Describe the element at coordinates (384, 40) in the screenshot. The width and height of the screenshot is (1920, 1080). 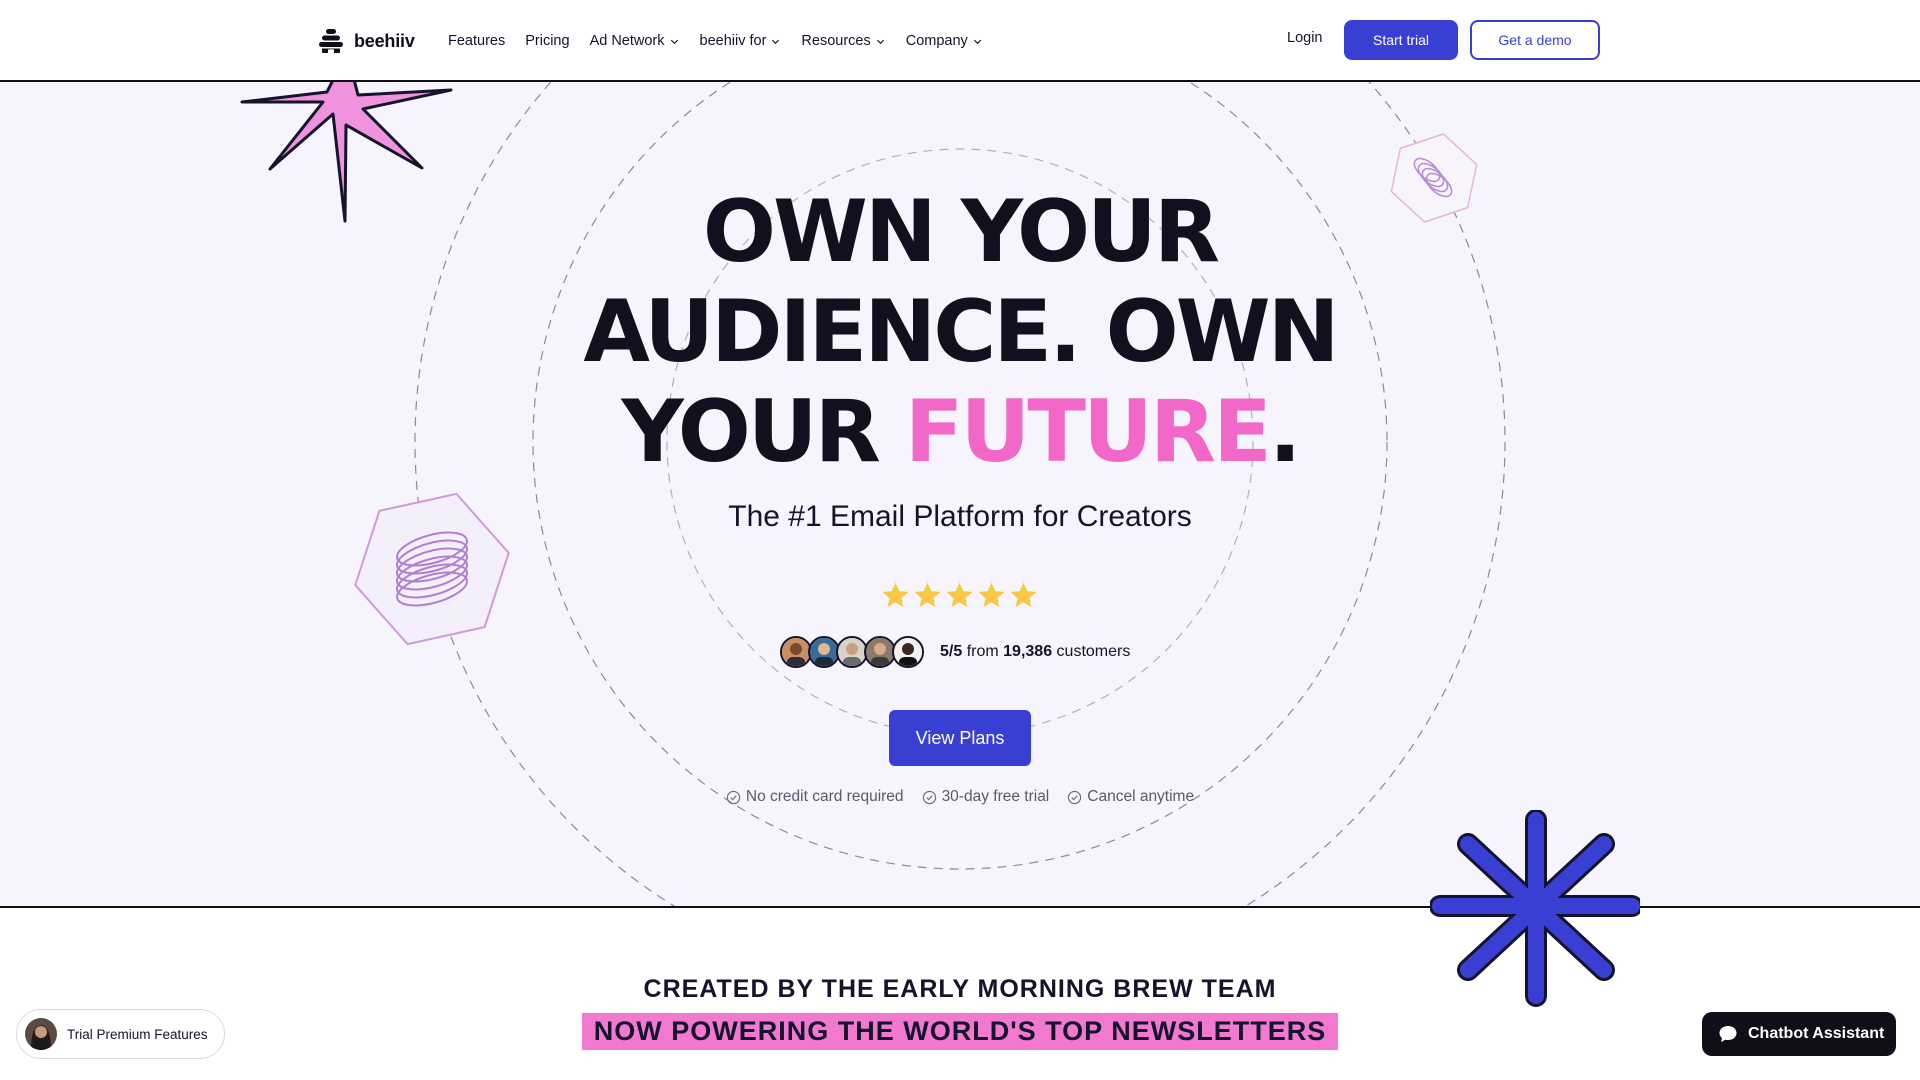
I see `logo-text: beehiiv` at that location.